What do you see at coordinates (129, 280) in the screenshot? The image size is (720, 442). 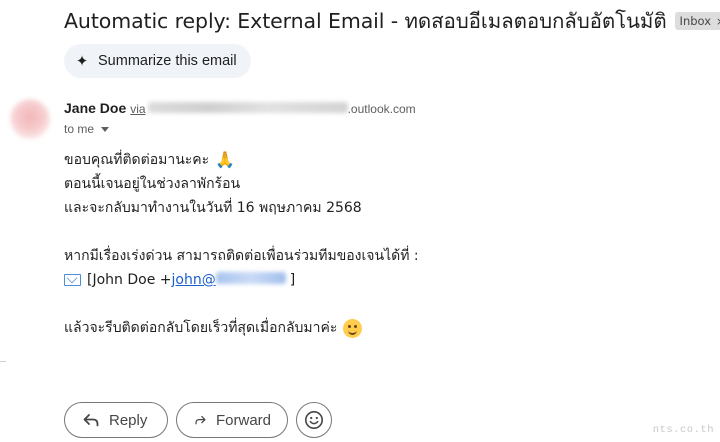 I see `contact-prefix: [John Doe +` at bounding box center [129, 280].